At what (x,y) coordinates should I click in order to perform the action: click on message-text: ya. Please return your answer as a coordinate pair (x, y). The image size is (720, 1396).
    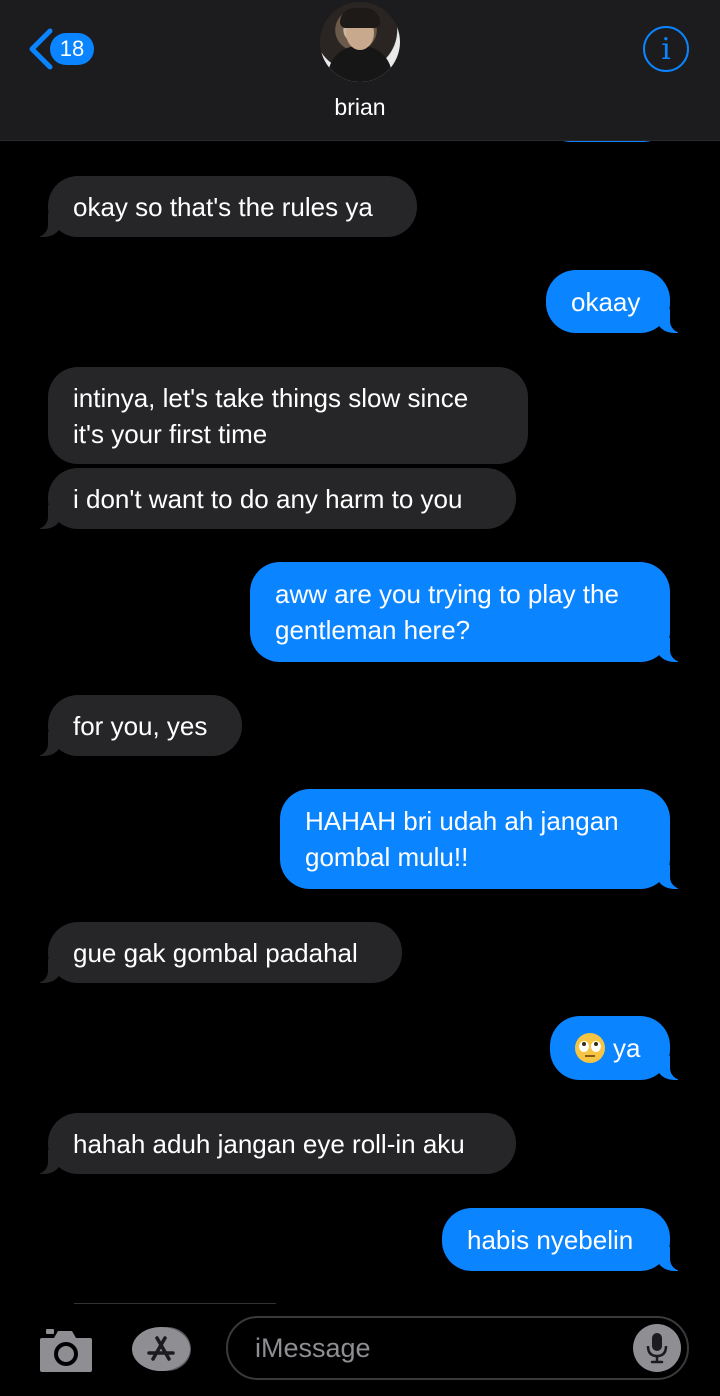
    Looking at the image, I should click on (627, 1048).